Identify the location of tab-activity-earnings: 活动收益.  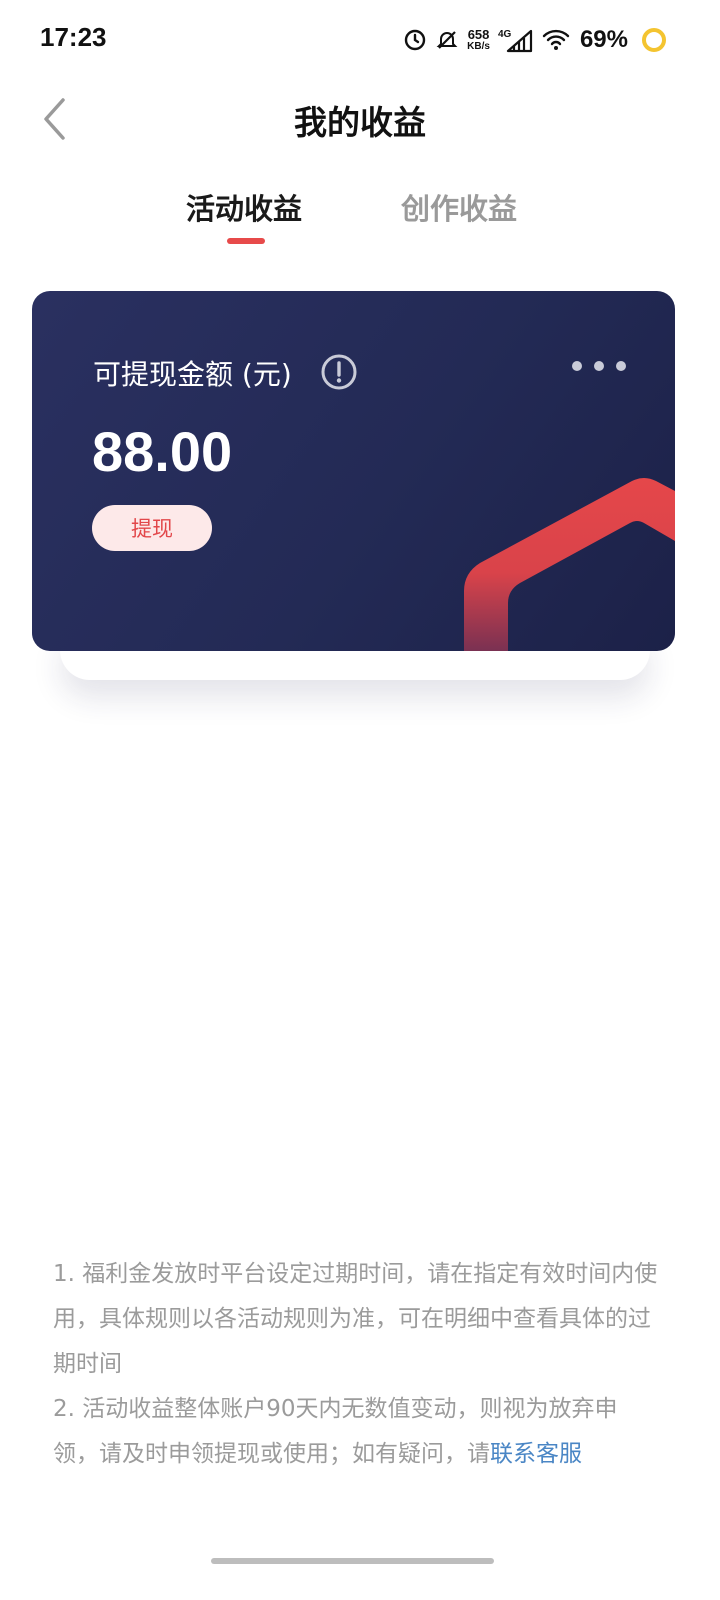
(244, 207).